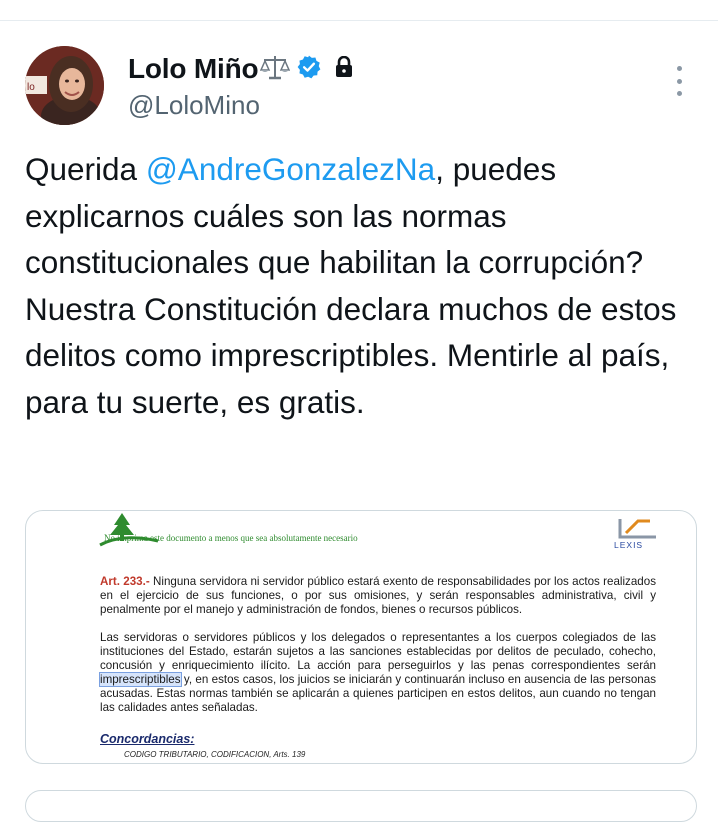 The width and height of the screenshot is (718, 822). Describe the element at coordinates (140, 679) in the screenshot. I see `highlighted-word: imprescriptibles` at that location.